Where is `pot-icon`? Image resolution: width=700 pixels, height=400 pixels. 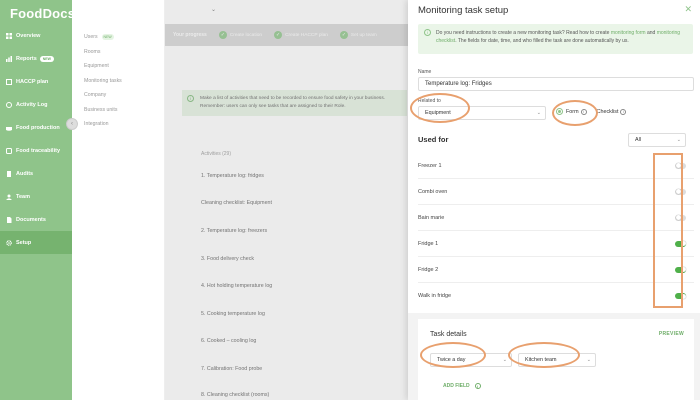 pot-icon is located at coordinates (9, 128).